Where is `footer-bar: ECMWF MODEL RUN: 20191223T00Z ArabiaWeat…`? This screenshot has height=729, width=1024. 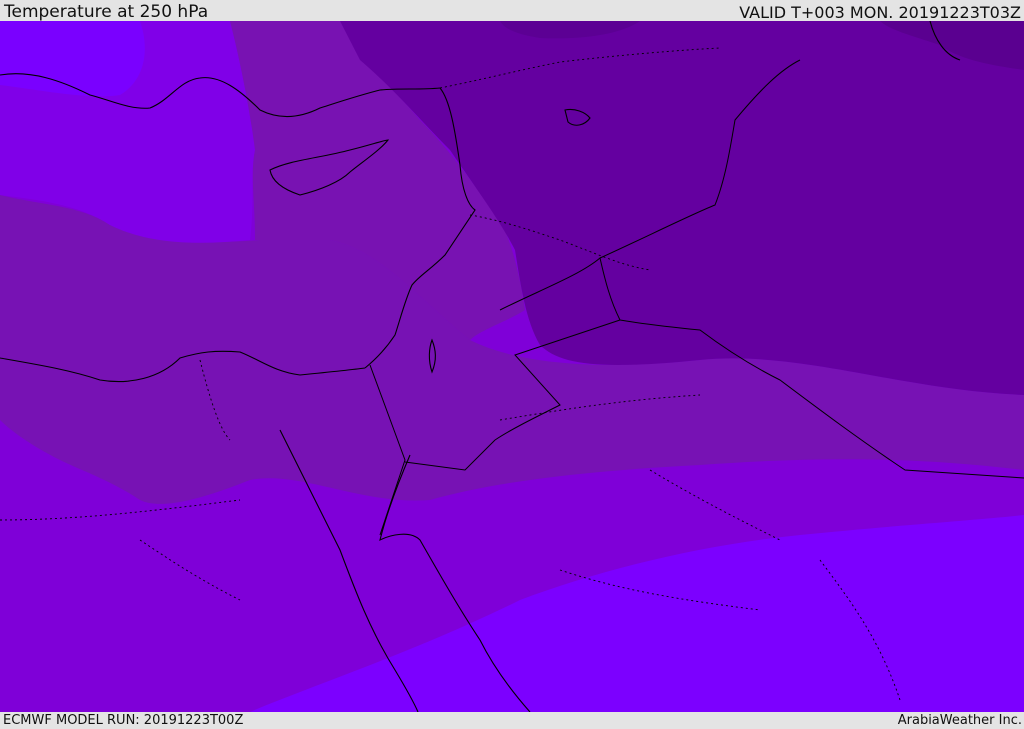 footer-bar: ECMWF MODEL RUN: 20191223T00Z ArabiaWeat… is located at coordinates (512, 720).